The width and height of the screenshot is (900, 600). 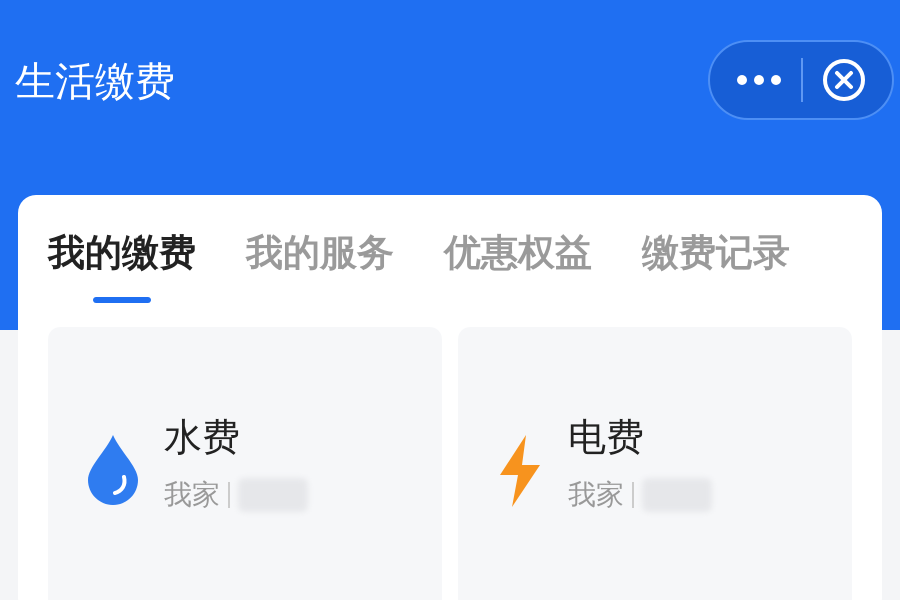 What do you see at coordinates (122, 263) in the screenshot?
I see `tab: 我的缴费` at bounding box center [122, 263].